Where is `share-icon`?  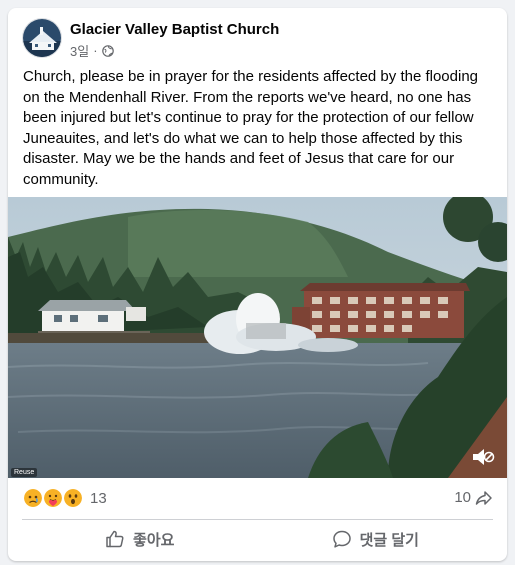 share-icon is located at coordinates (483, 497).